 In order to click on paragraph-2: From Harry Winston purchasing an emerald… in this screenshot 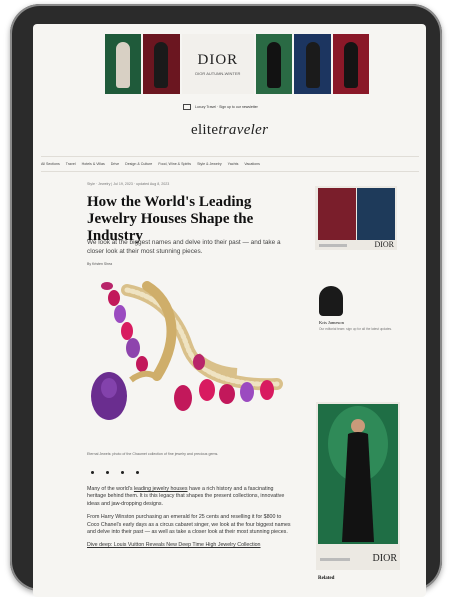, I will do `click(189, 525)`.